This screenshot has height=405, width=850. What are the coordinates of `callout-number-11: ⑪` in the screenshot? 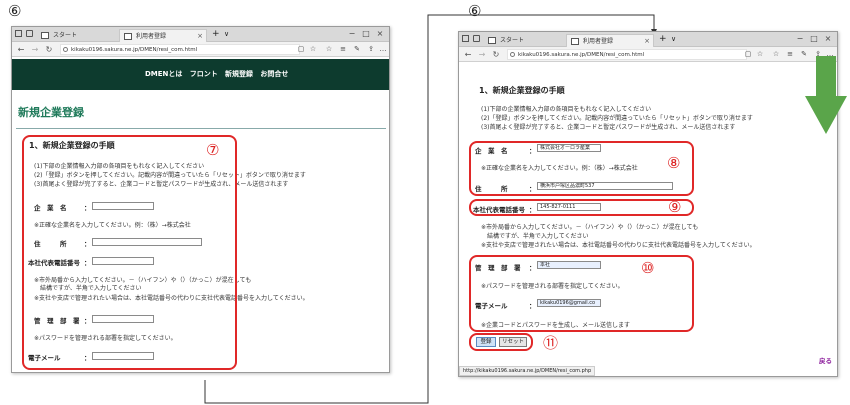 It's located at (551, 343).